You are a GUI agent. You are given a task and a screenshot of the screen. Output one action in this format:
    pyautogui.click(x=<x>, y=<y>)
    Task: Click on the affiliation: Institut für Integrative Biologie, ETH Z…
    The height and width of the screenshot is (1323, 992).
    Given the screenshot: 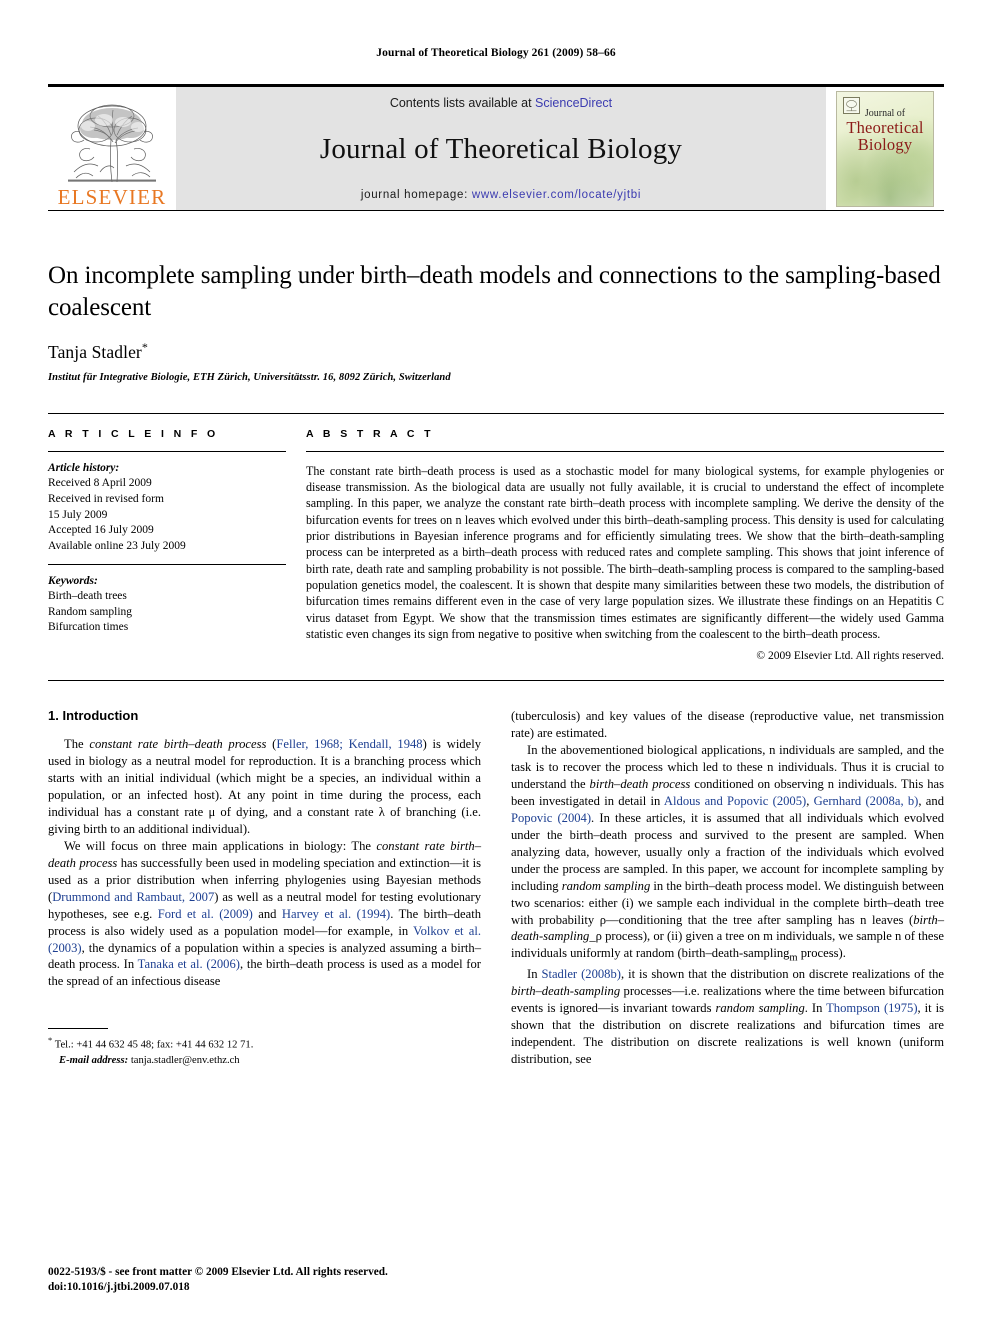 What is the action you would take?
    pyautogui.click(x=249, y=377)
    